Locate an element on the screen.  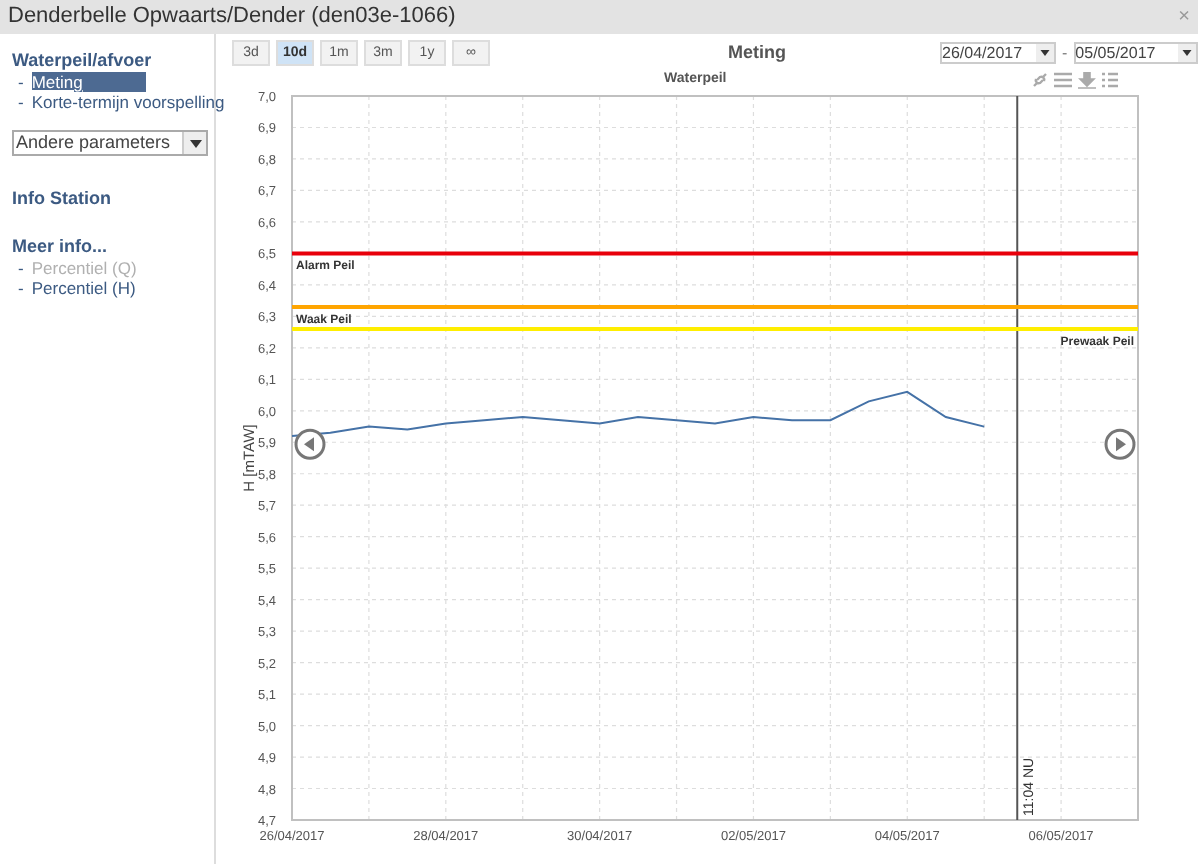
scroll-left-icon is located at coordinates (310, 444).